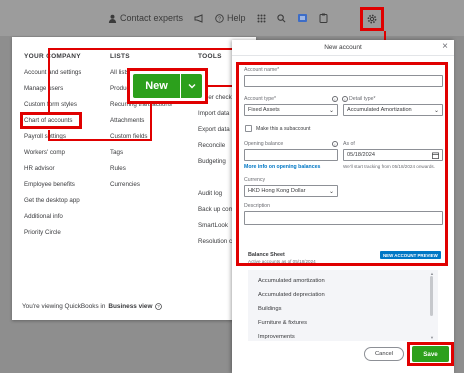 The width and height of the screenshot is (464, 373). Describe the element at coordinates (191, 86) in the screenshot. I see `chevron-down-icon` at that location.